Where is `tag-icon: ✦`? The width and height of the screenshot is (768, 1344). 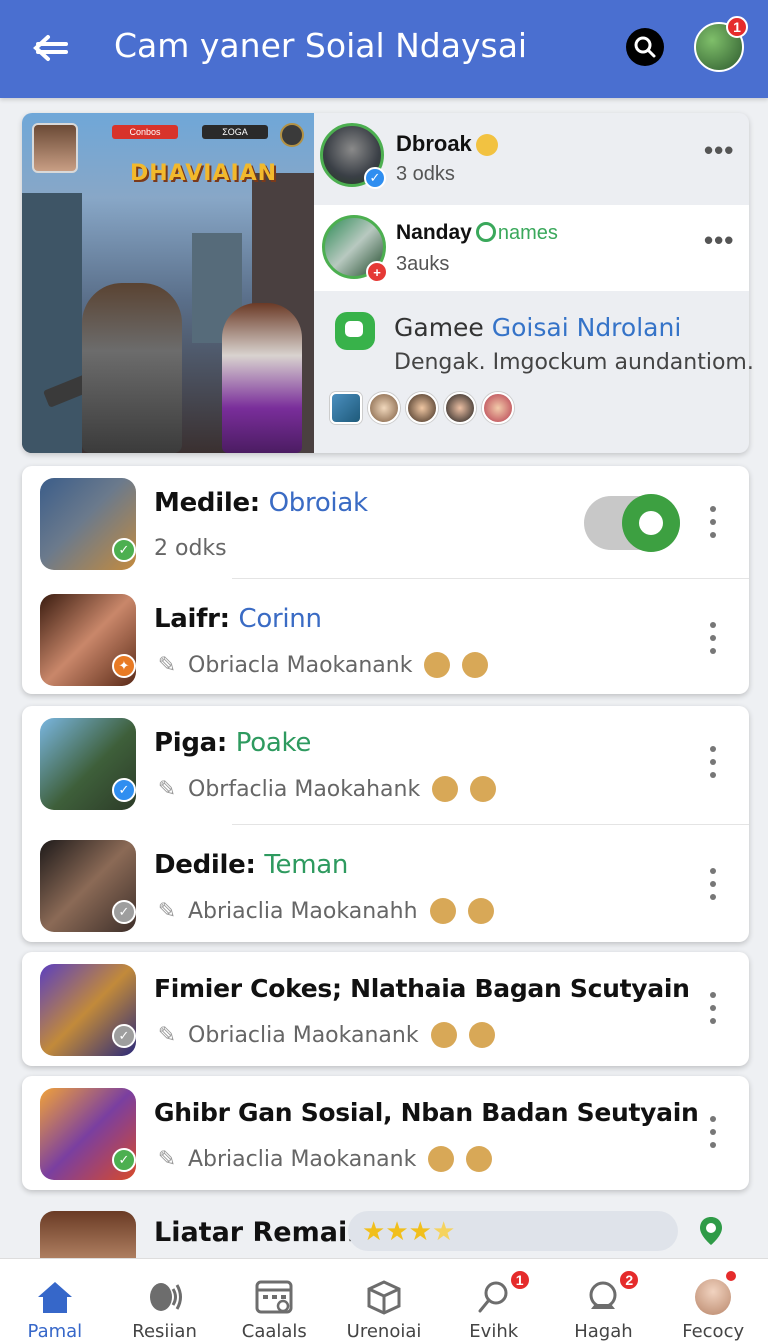 tag-icon: ✦ is located at coordinates (124, 666).